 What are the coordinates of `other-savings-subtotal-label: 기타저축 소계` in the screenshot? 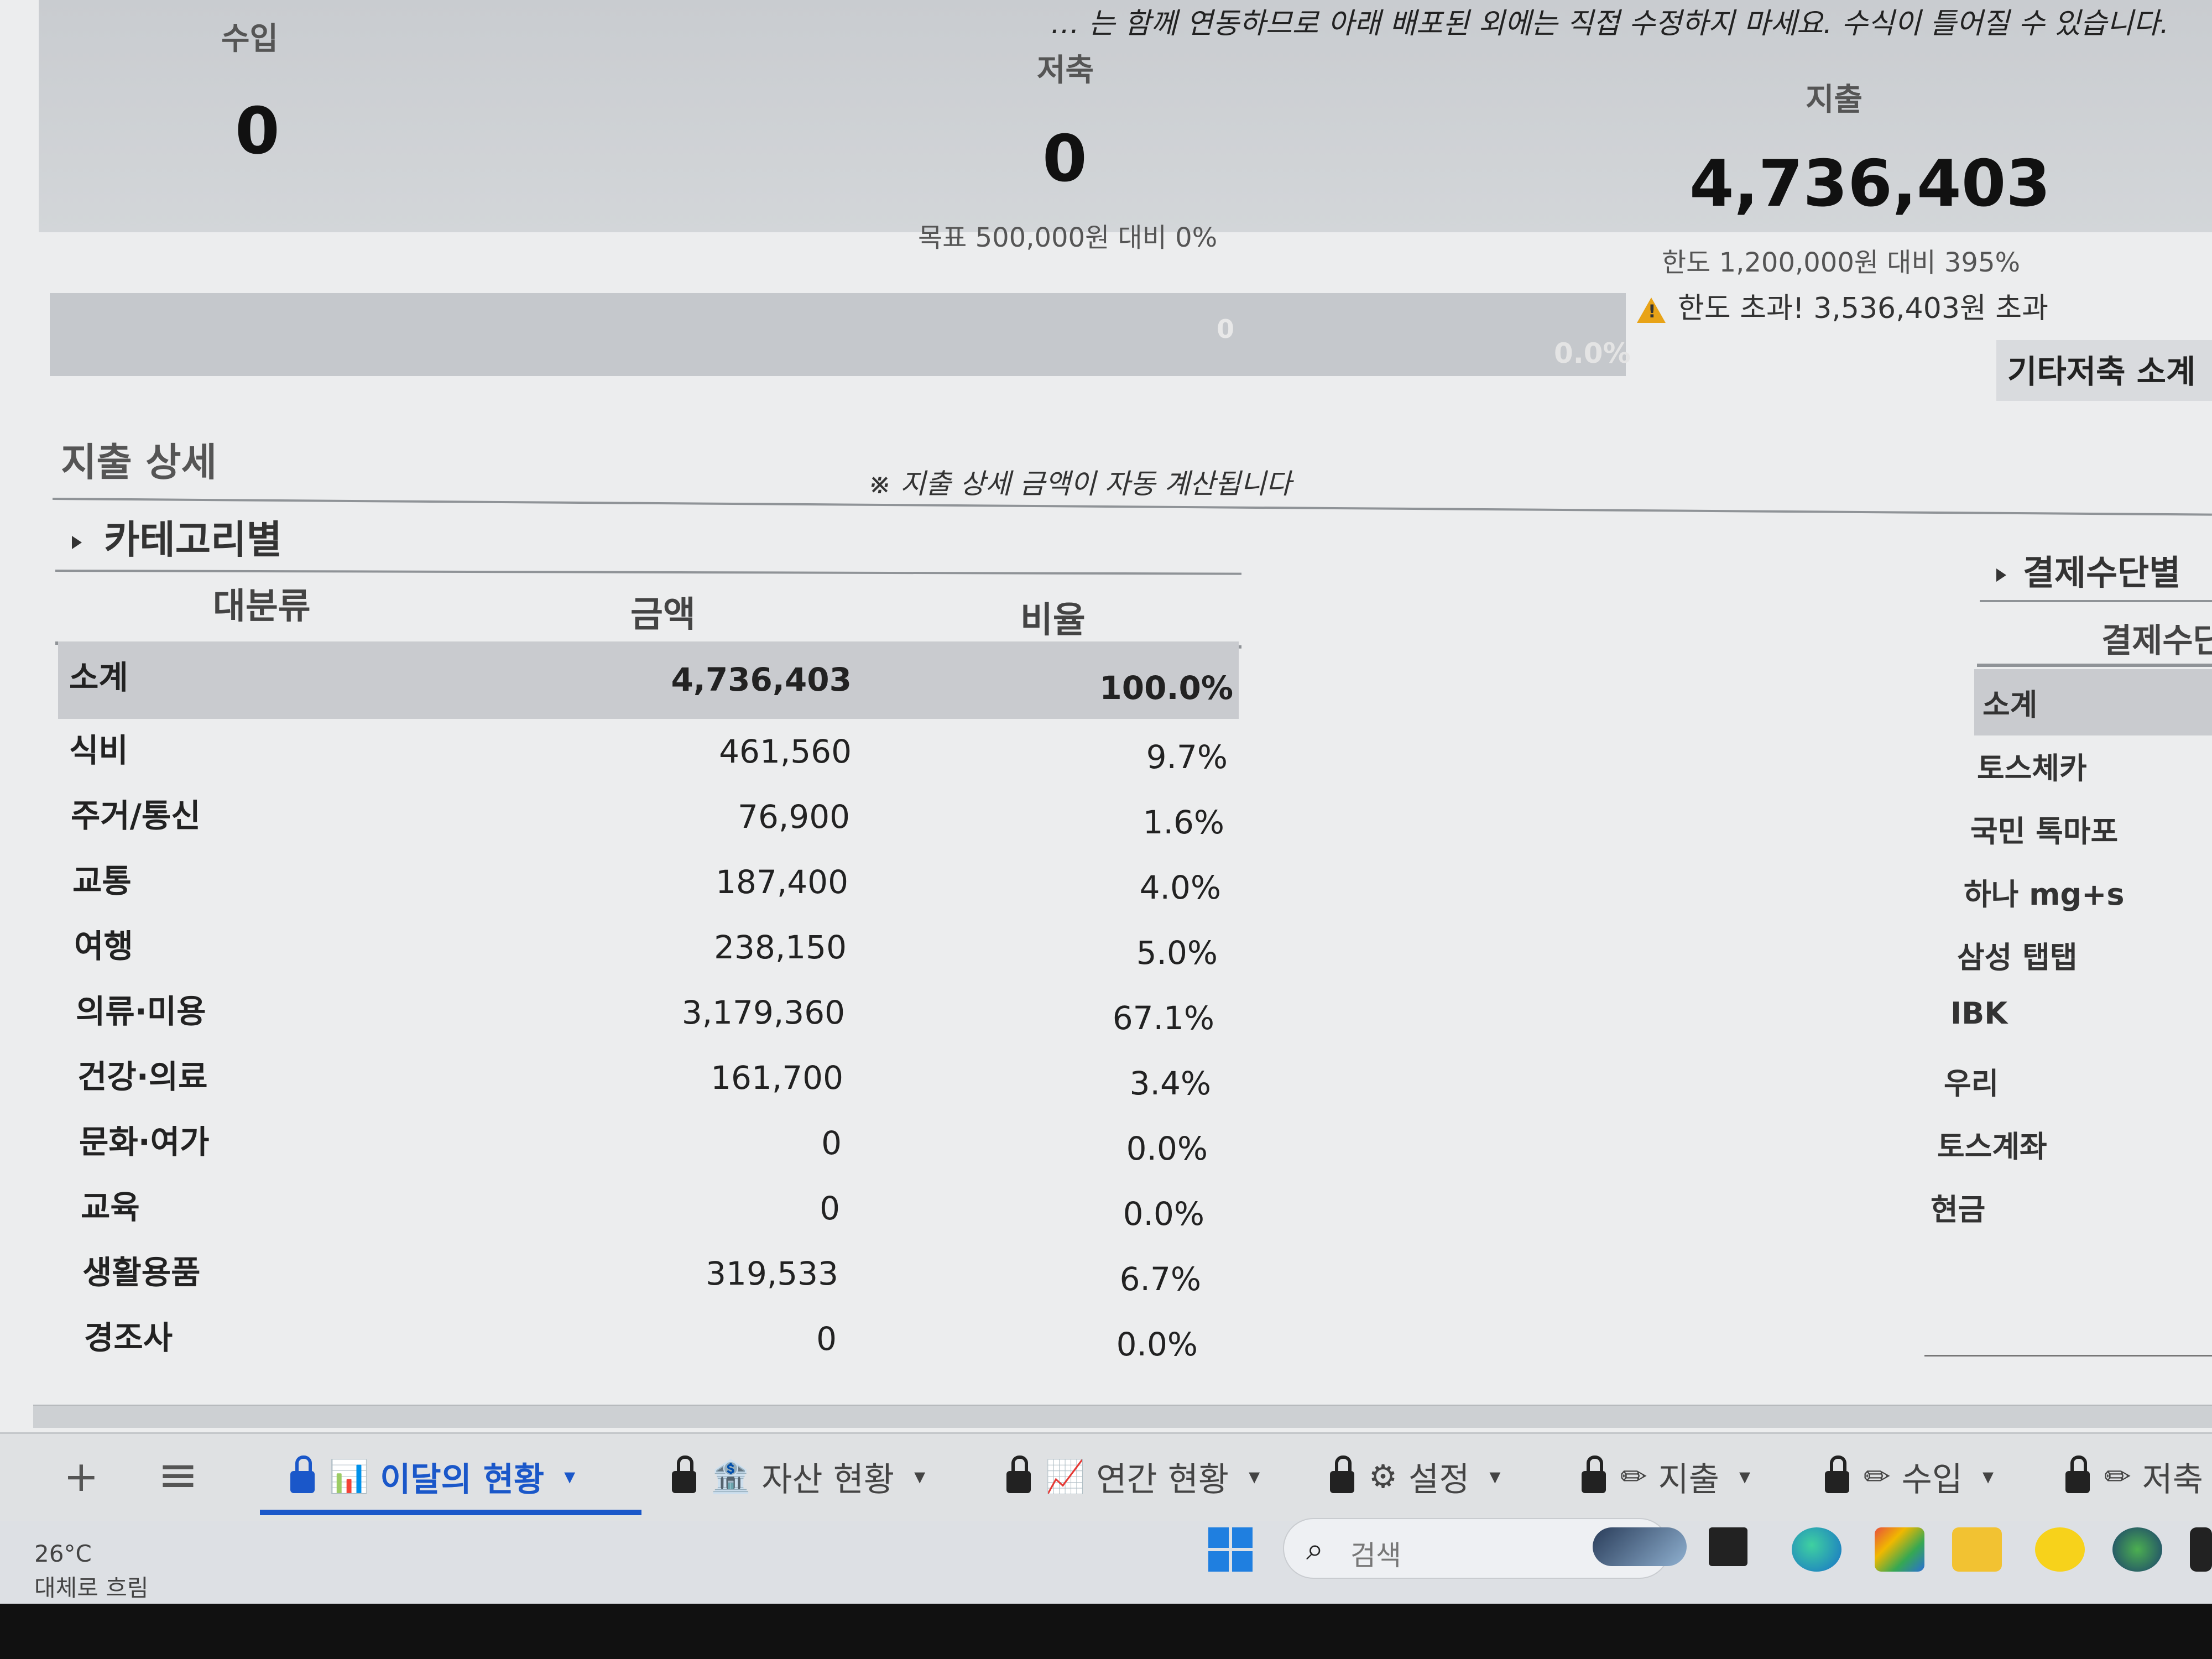 It's located at (2104, 371).